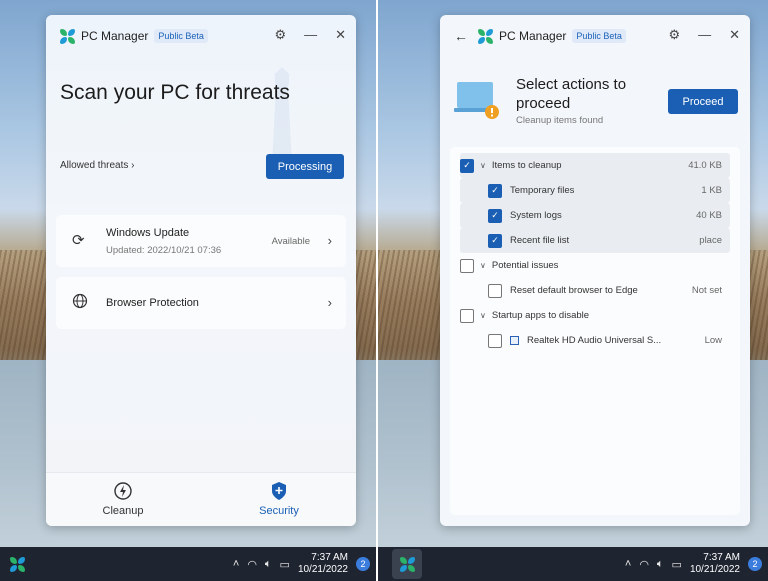 Image resolution: width=768 pixels, height=581 pixels. What do you see at coordinates (290, 241) in the screenshot?
I see `update-status: Available` at bounding box center [290, 241].